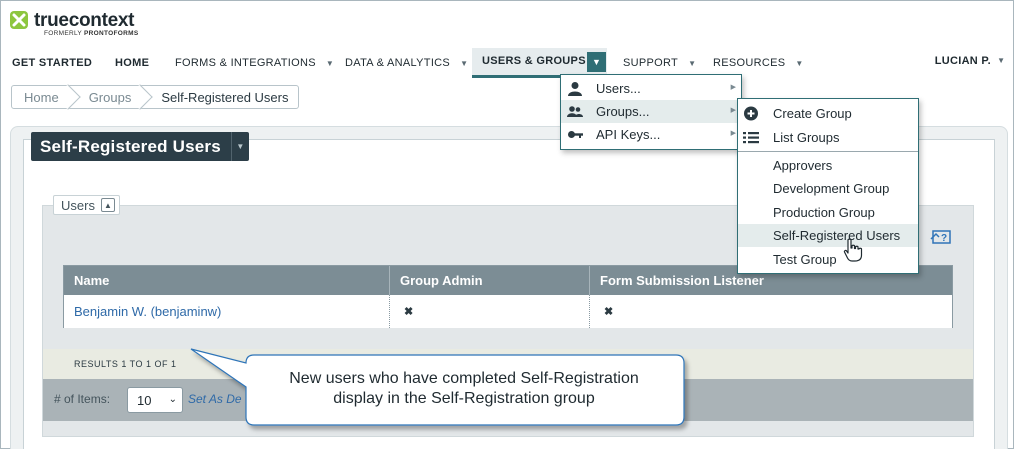 The image size is (1014, 449). I want to click on nav-get-started: GET STARTED, so click(52, 63).